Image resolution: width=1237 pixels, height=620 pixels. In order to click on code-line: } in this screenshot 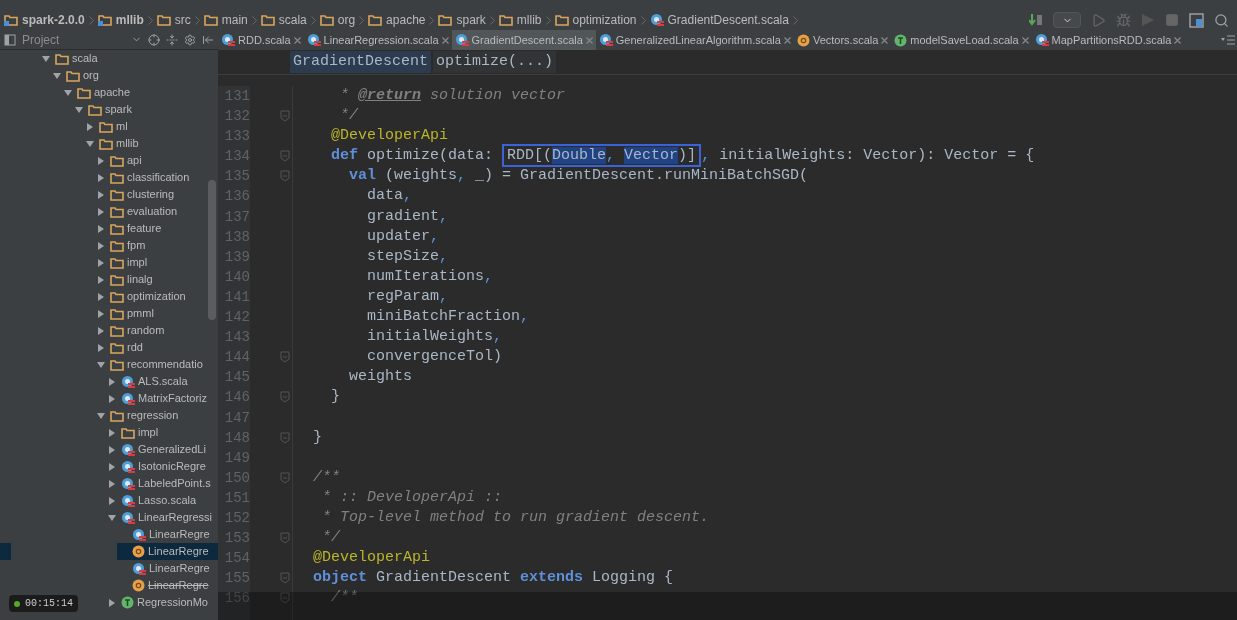, I will do `click(335, 397)`.